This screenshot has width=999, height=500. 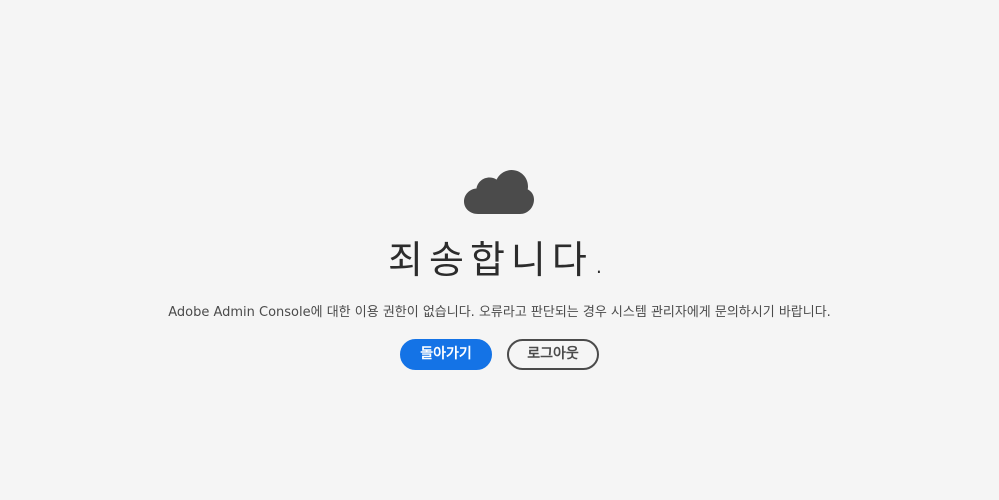 What do you see at coordinates (499, 354) in the screenshot?
I see `action-buttons: 돌아가기 로그아웃` at bounding box center [499, 354].